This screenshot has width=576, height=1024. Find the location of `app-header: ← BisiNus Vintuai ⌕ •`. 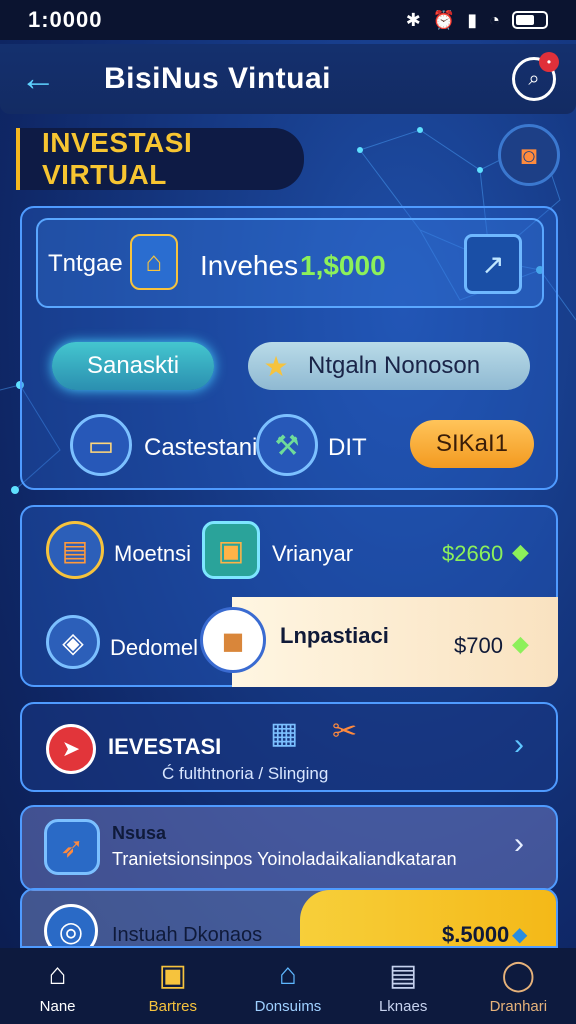

app-header: ← BisiNus Vintuai ⌕ • is located at coordinates (288, 79).